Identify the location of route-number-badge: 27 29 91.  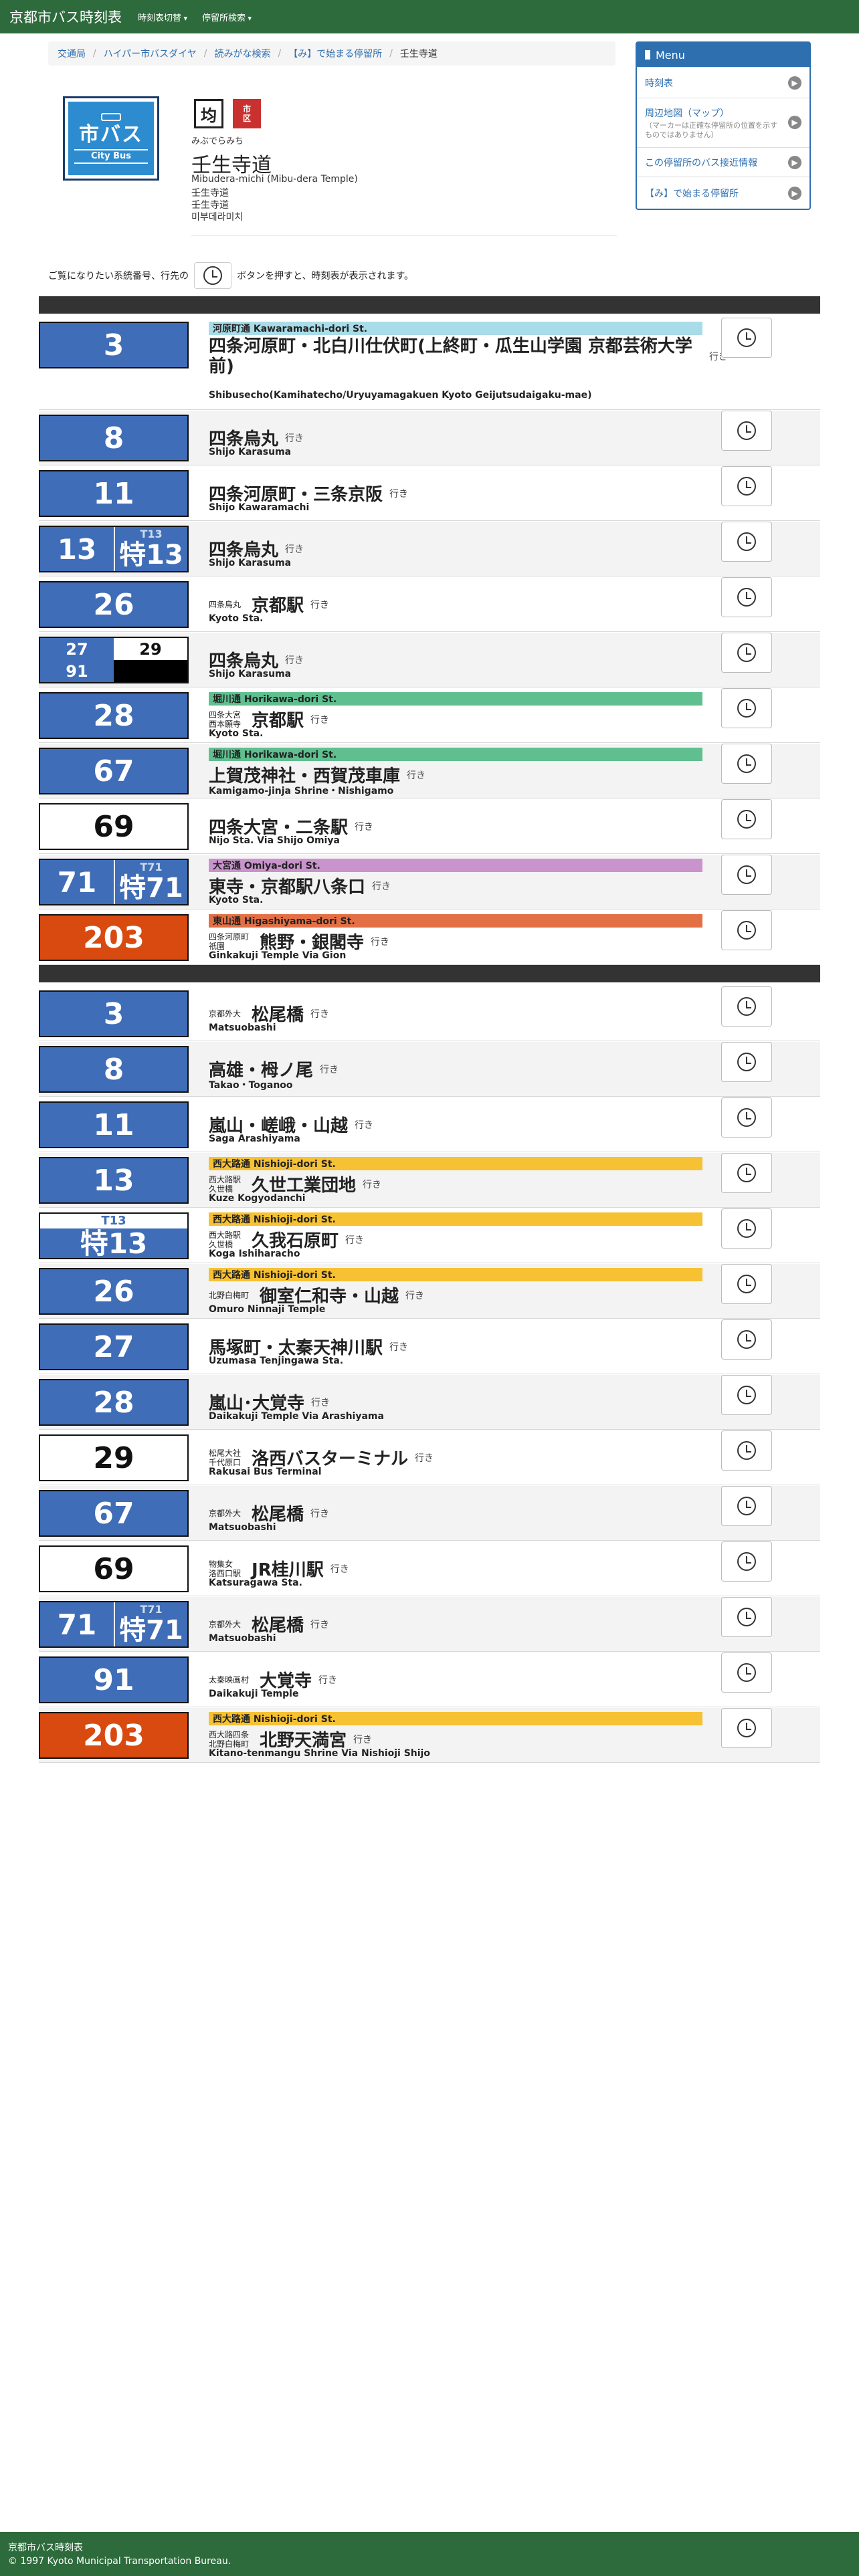
(114, 660).